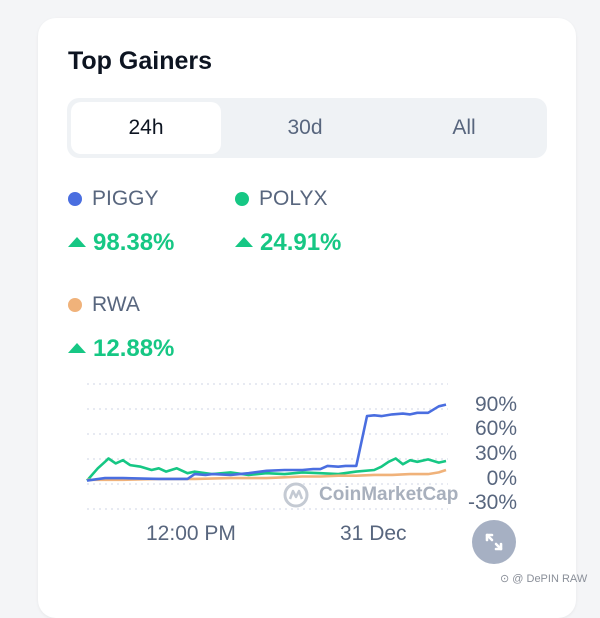 Image resolution: width=600 pixels, height=618 pixels. What do you see at coordinates (502, 478) in the screenshot?
I see `y-tick-label: 0%` at bounding box center [502, 478].